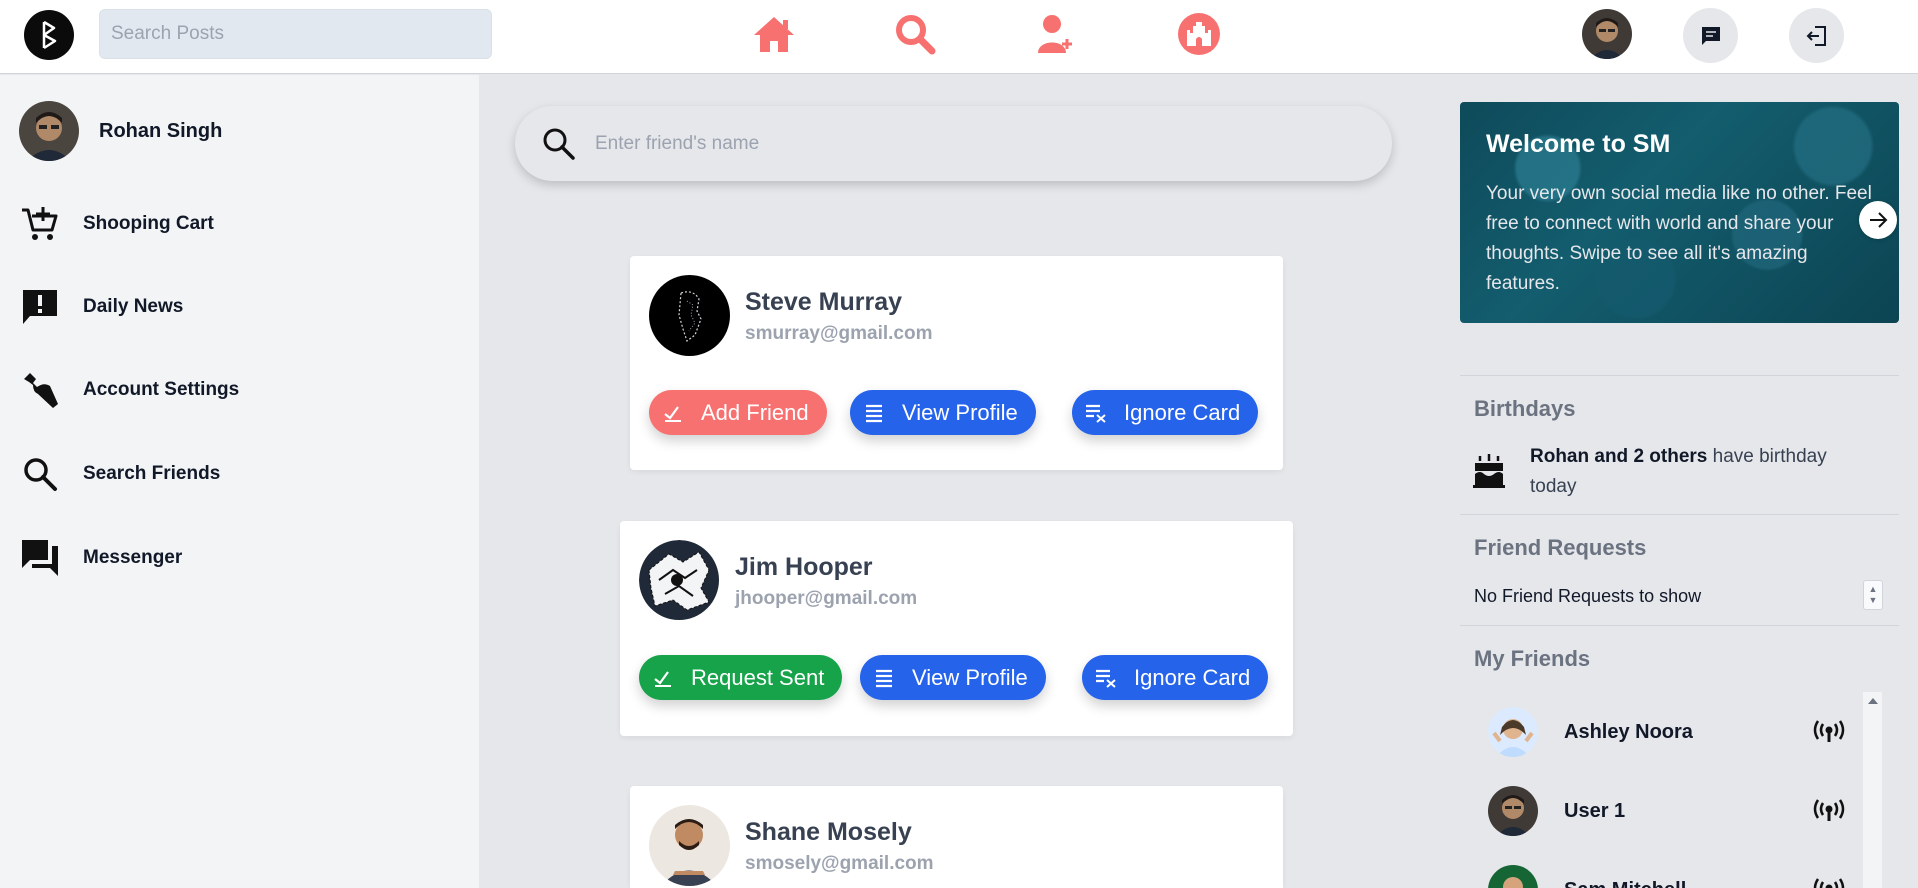 This screenshot has height=888, width=1918. I want to click on sidebar-item-shopping-cart: Shooping Cart, so click(117, 224).